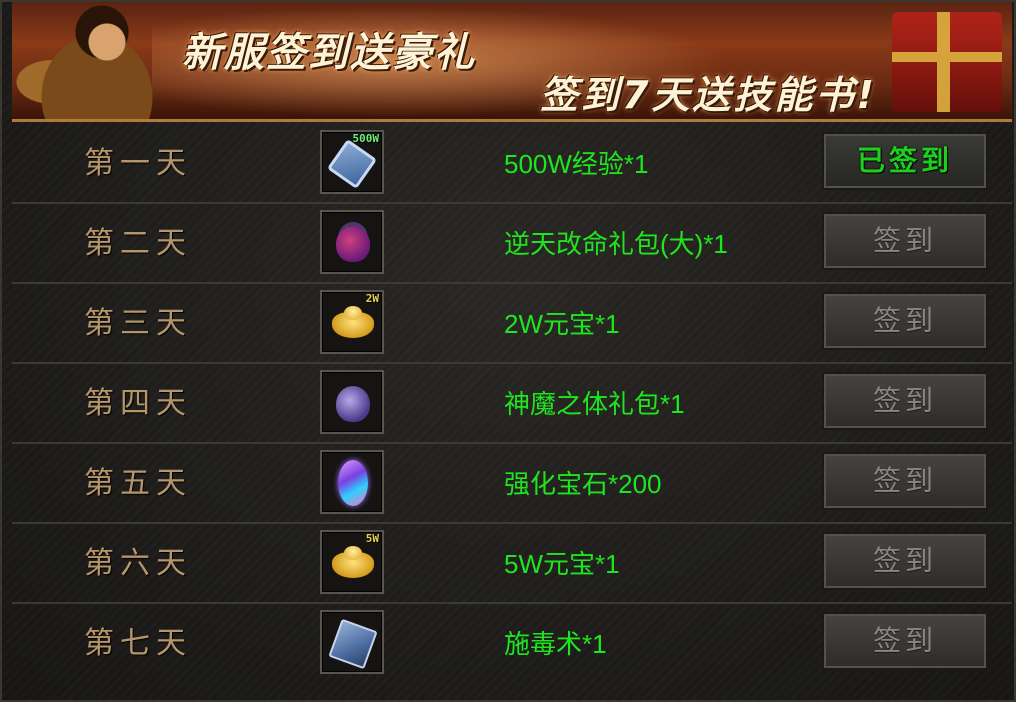  I want to click on gift-bag-icon, so click(353, 244).